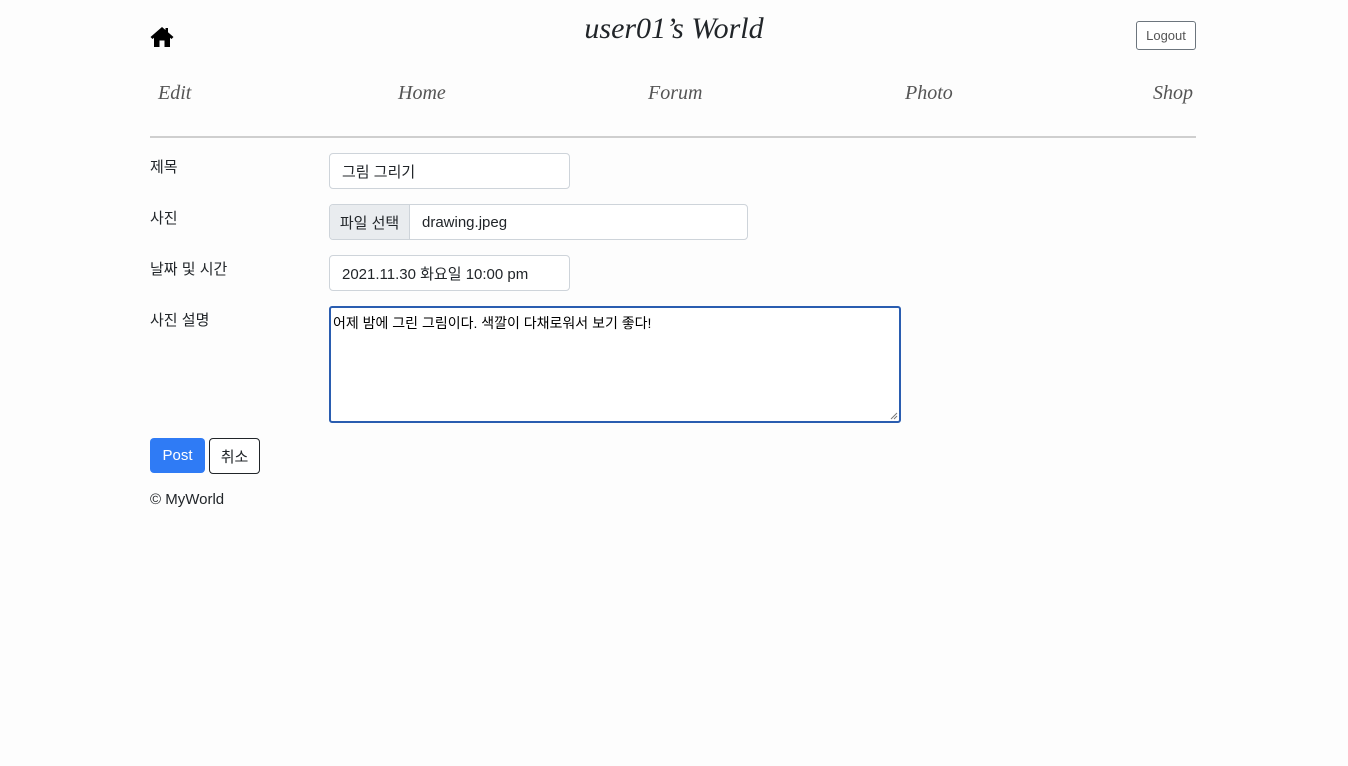  I want to click on file-name: drawing.jpeg, so click(465, 222).